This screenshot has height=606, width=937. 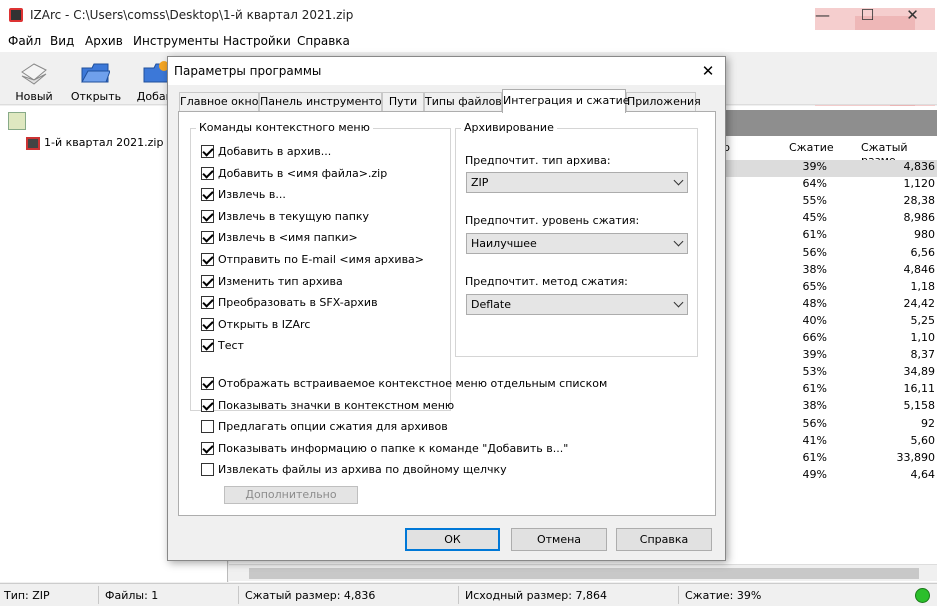 I want to click on checkbox-label: Тест, so click(x=231, y=346).